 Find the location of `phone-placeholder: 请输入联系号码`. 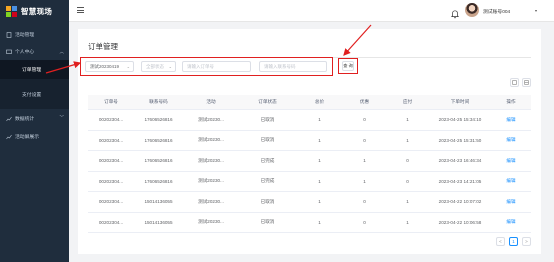

phone-placeholder: 请输入联系号码 is located at coordinates (280, 66).